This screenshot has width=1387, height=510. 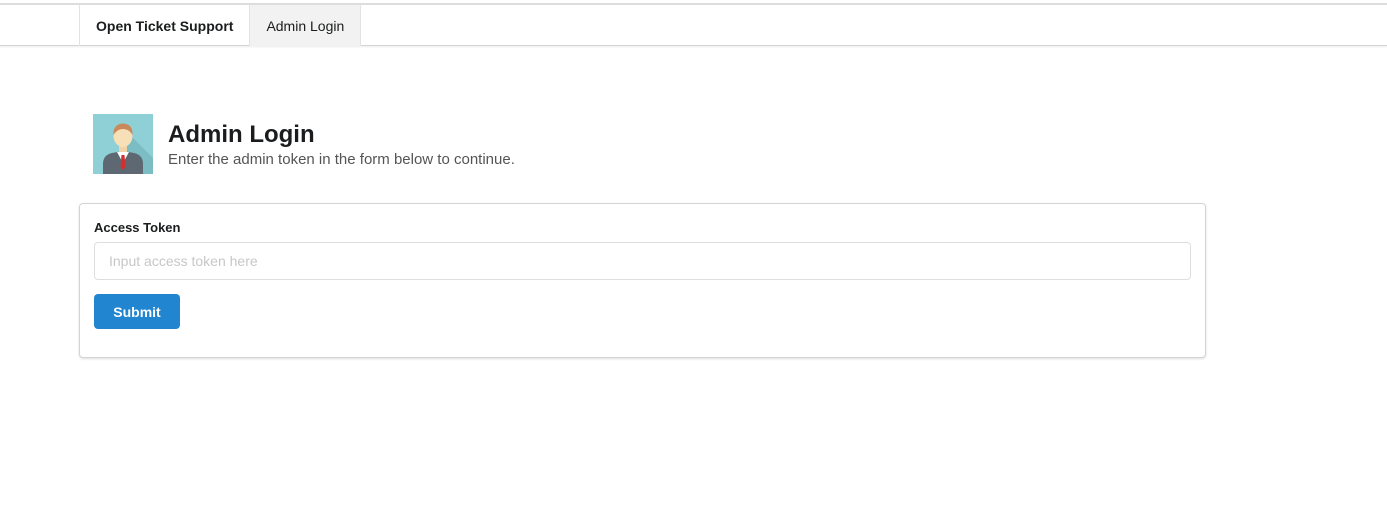 What do you see at coordinates (305, 25) in the screenshot?
I see `nav-item-admin-login: Admin Login` at bounding box center [305, 25].